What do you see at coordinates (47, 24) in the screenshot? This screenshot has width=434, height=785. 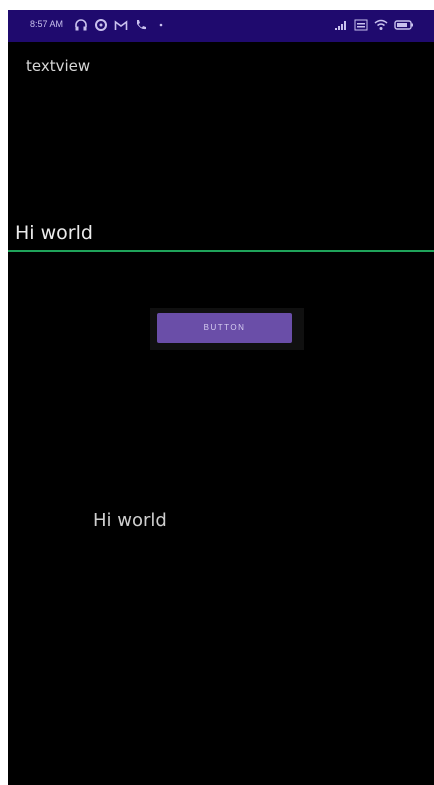 I see `status-time: 8:57 AM` at bounding box center [47, 24].